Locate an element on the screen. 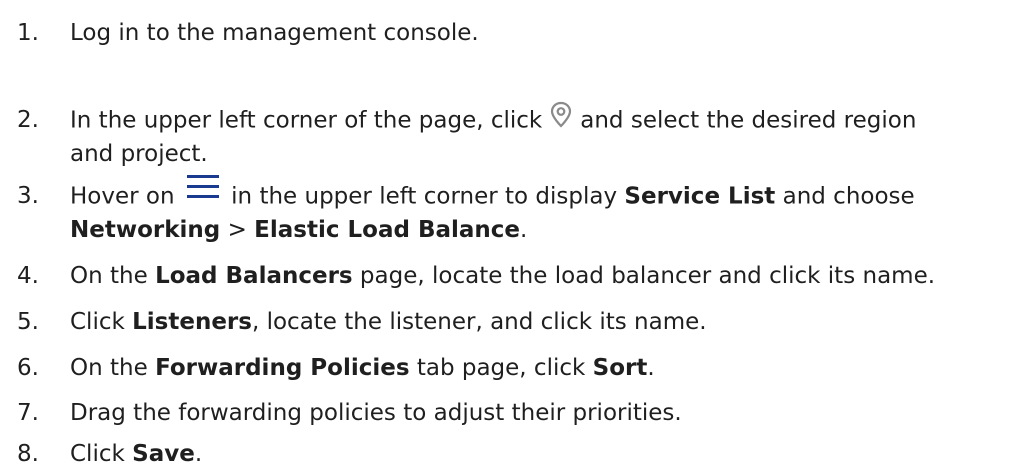  location-pin-icon is located at coordinates (561, 115).